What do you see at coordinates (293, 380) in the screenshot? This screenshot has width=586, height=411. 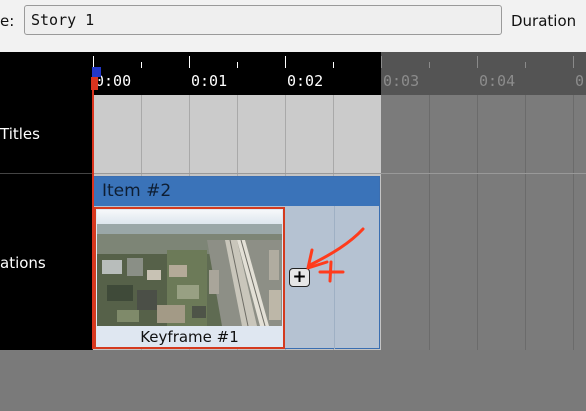 I see `lower-panel` at bounding box center [293, 380].